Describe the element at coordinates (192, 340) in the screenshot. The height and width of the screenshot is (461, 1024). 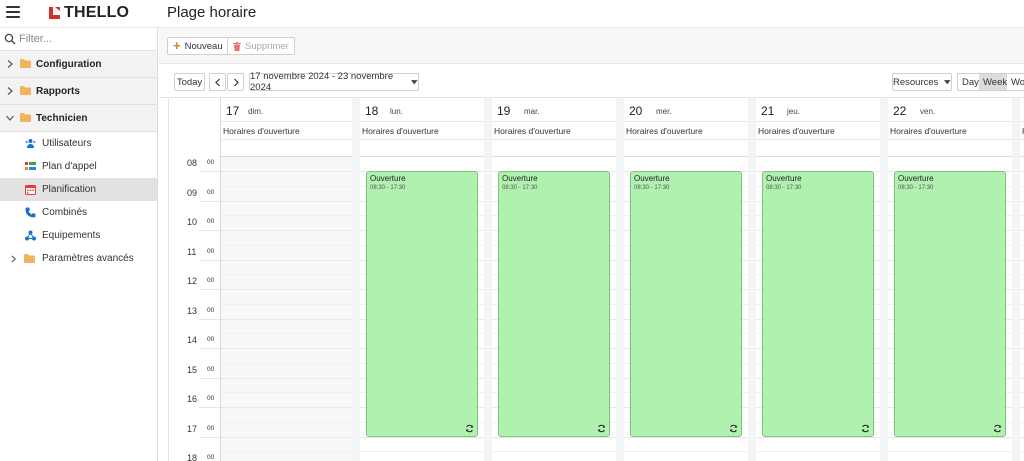
I see `hour-label: 14` at that location.